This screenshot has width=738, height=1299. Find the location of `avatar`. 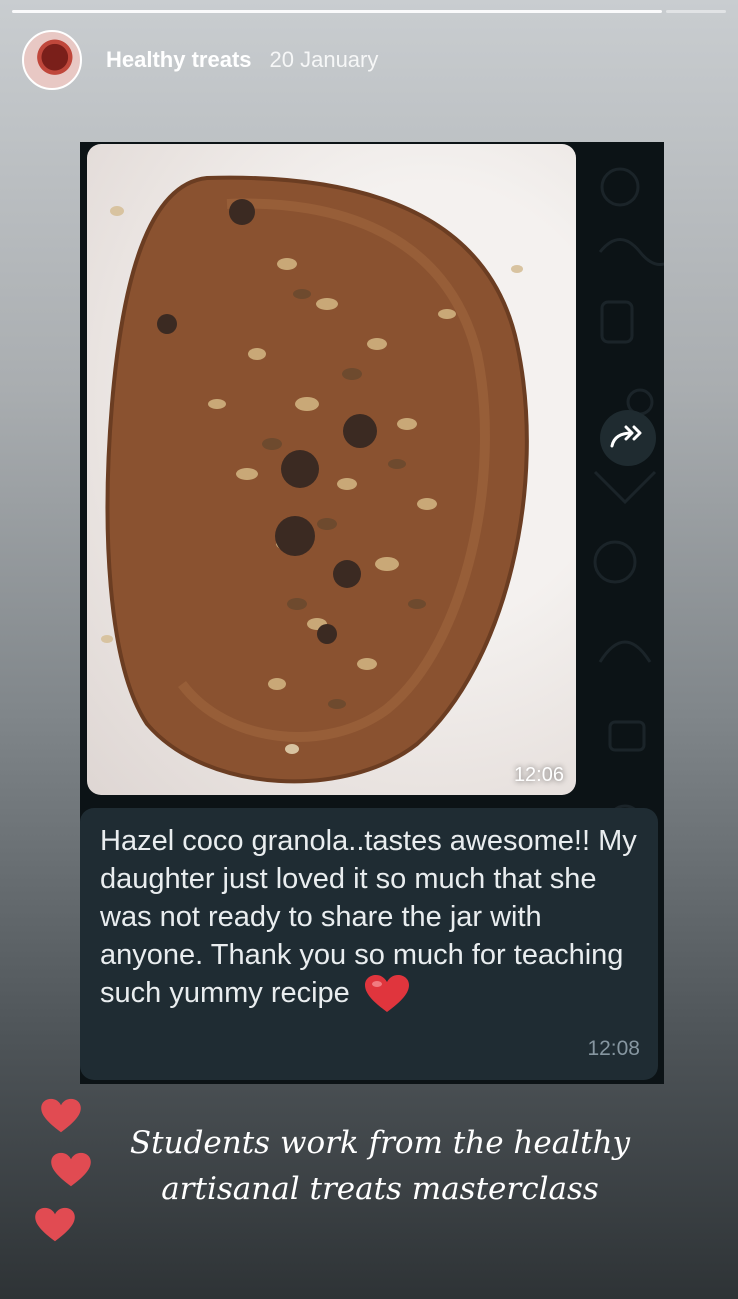

avatar is located at coordinates (52, 60).